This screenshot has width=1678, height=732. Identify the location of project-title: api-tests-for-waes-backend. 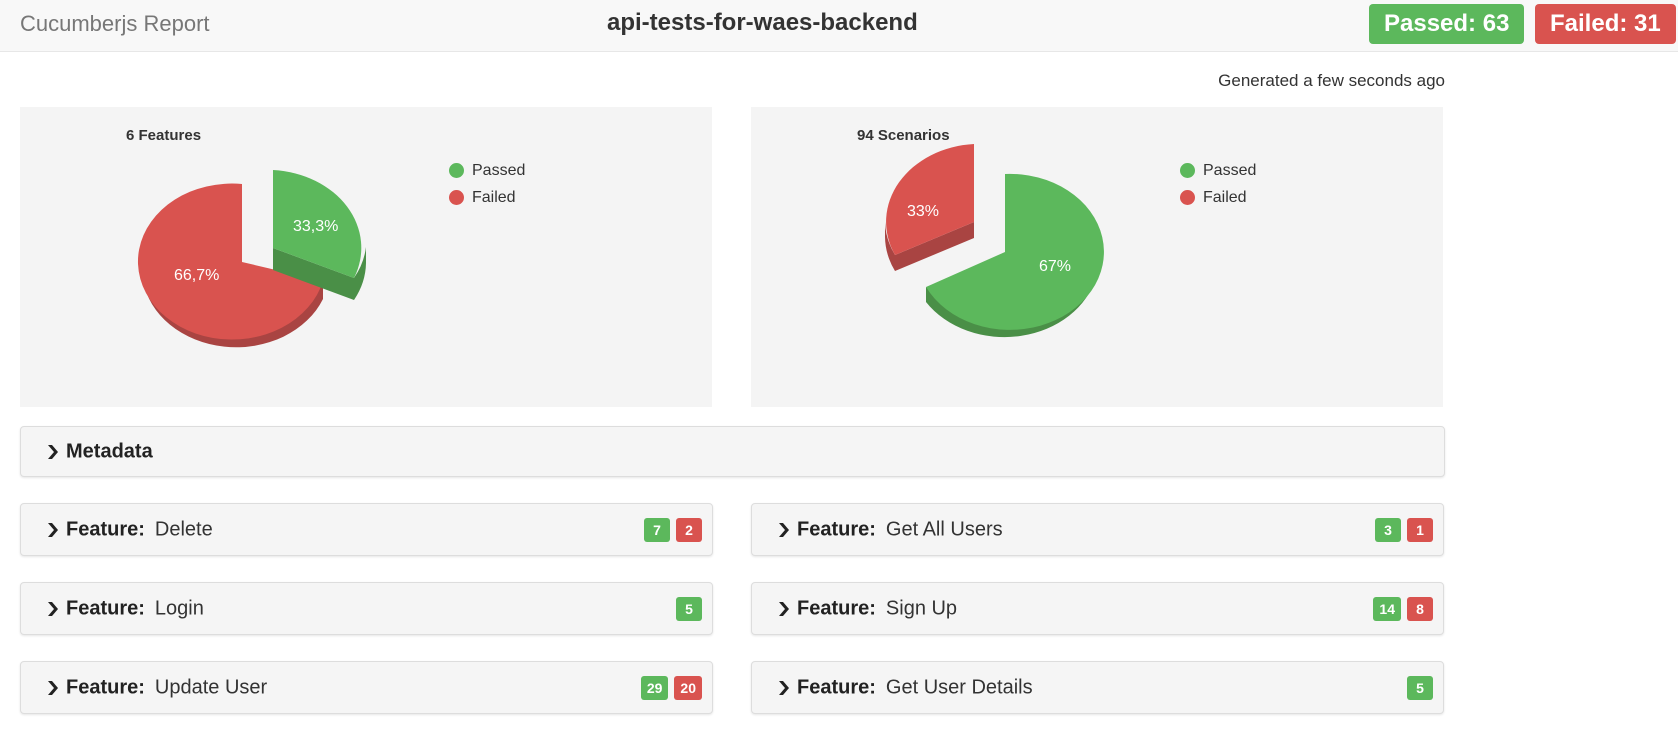
(762, 22).